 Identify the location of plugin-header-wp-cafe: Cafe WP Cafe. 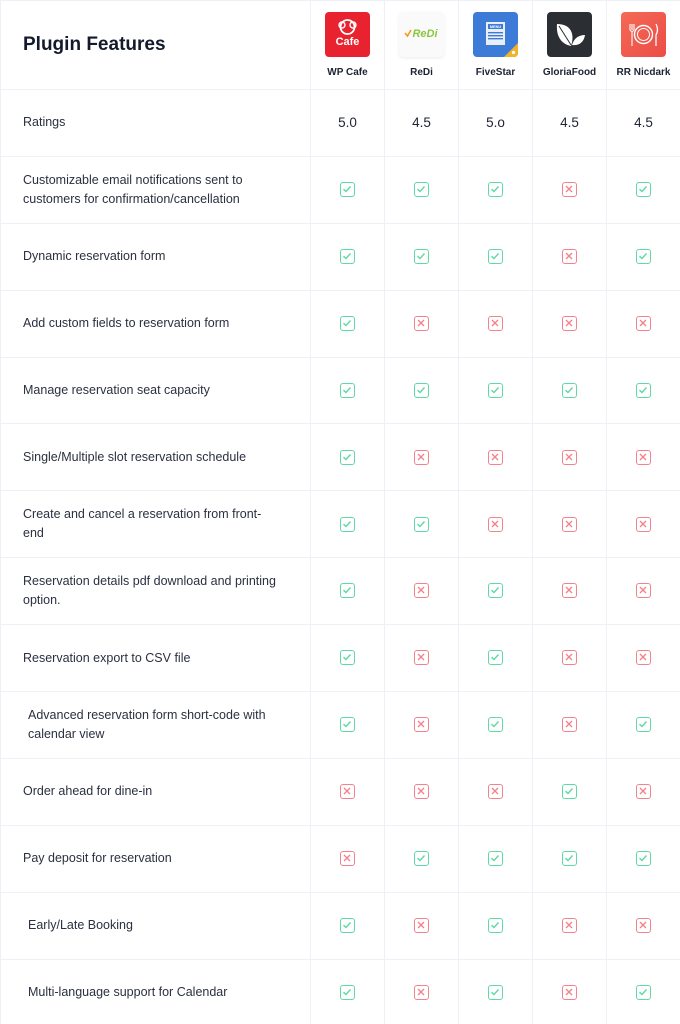
(347, 45).